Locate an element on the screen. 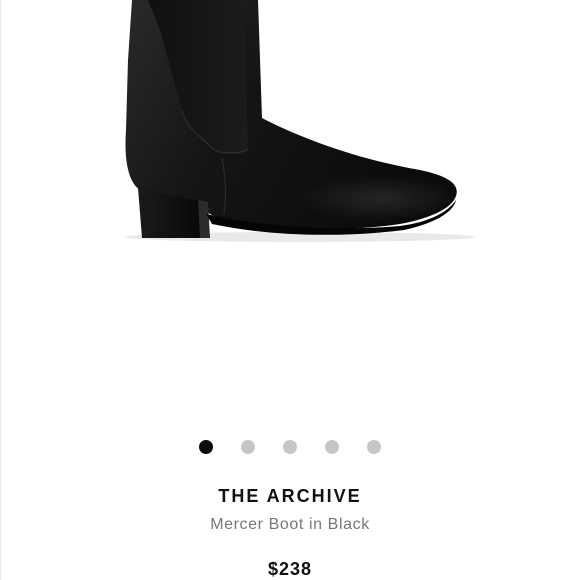 The image size is (580, 580). product-name: Mercer Boot in Black is located at coordinates (290, 524).